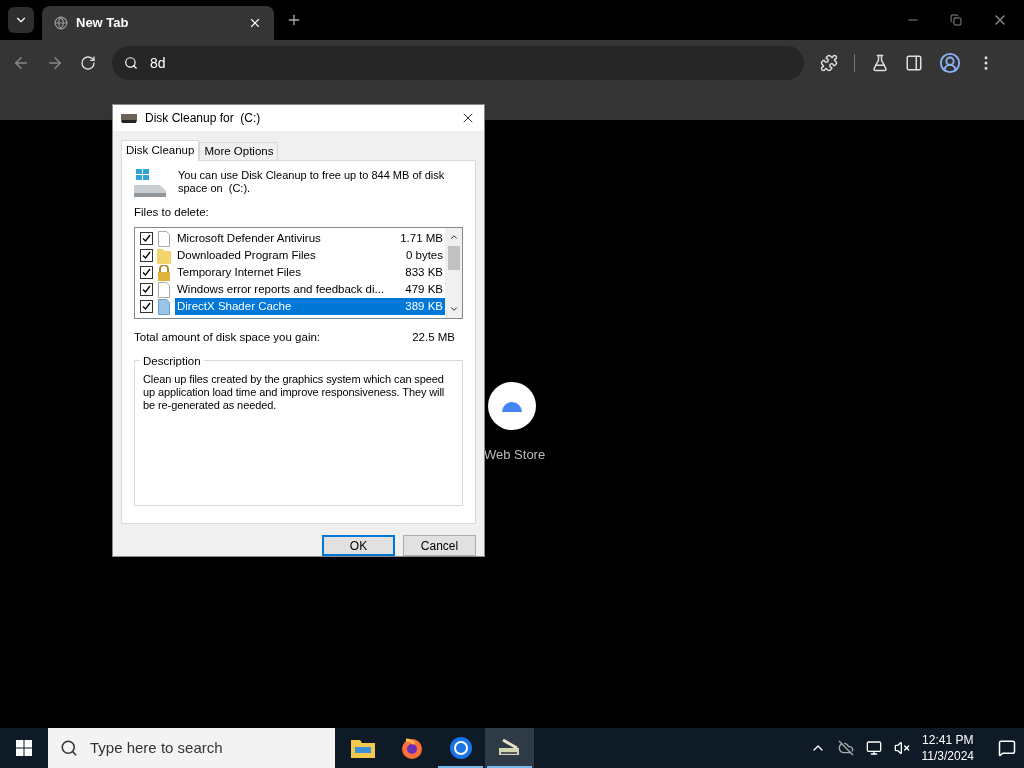 The width and height of the screenshot is (1024, 768). Describe the element at coordinates (433, 338) in the screenshot. I see `total-value: 22.5 MB` at that location.